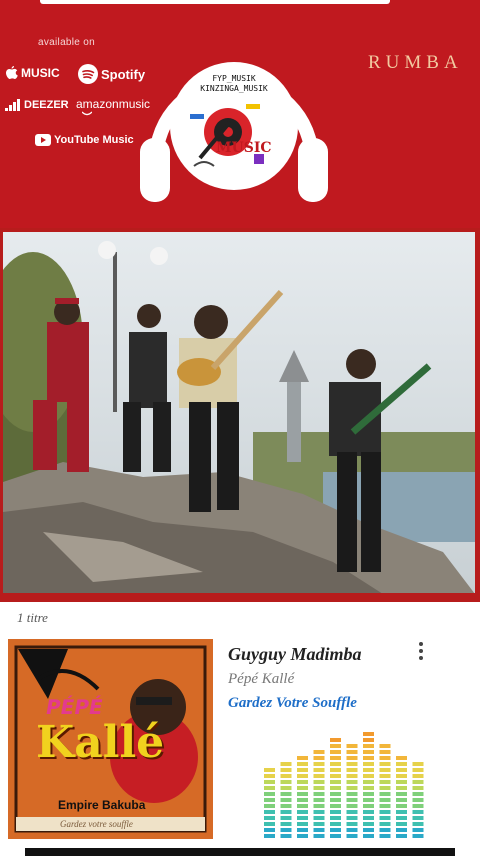 The width and height of the screenshot is (480, 856). What do you see at coordinates (94, 140) in the screenshot?
I see `platform-label: YouTube Music` at bounding box center [94, 140].